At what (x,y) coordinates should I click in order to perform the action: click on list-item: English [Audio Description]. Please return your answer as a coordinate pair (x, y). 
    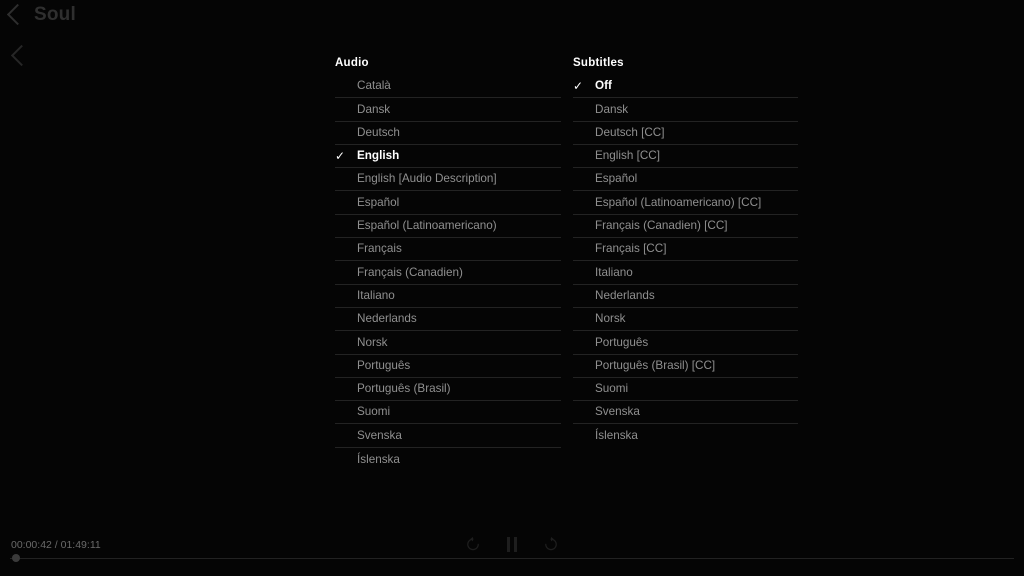
    Looking at the image, I should click on (448, 180).